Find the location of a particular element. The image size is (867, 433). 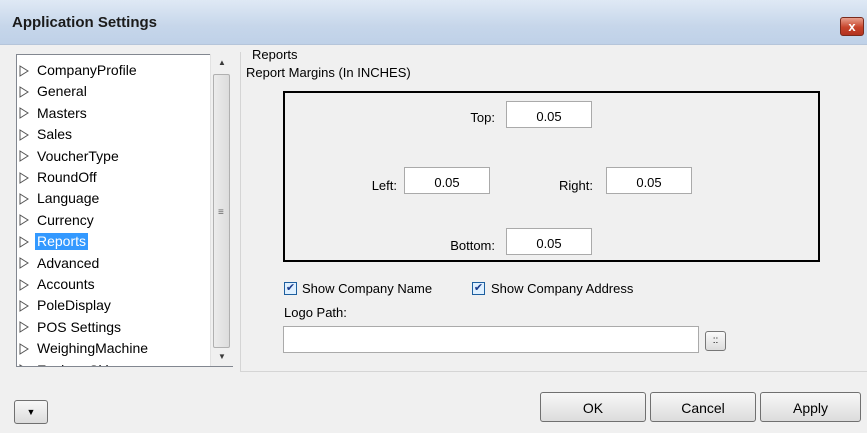

chevron-down-icon: ▼ is located at coordinates (31, 412).